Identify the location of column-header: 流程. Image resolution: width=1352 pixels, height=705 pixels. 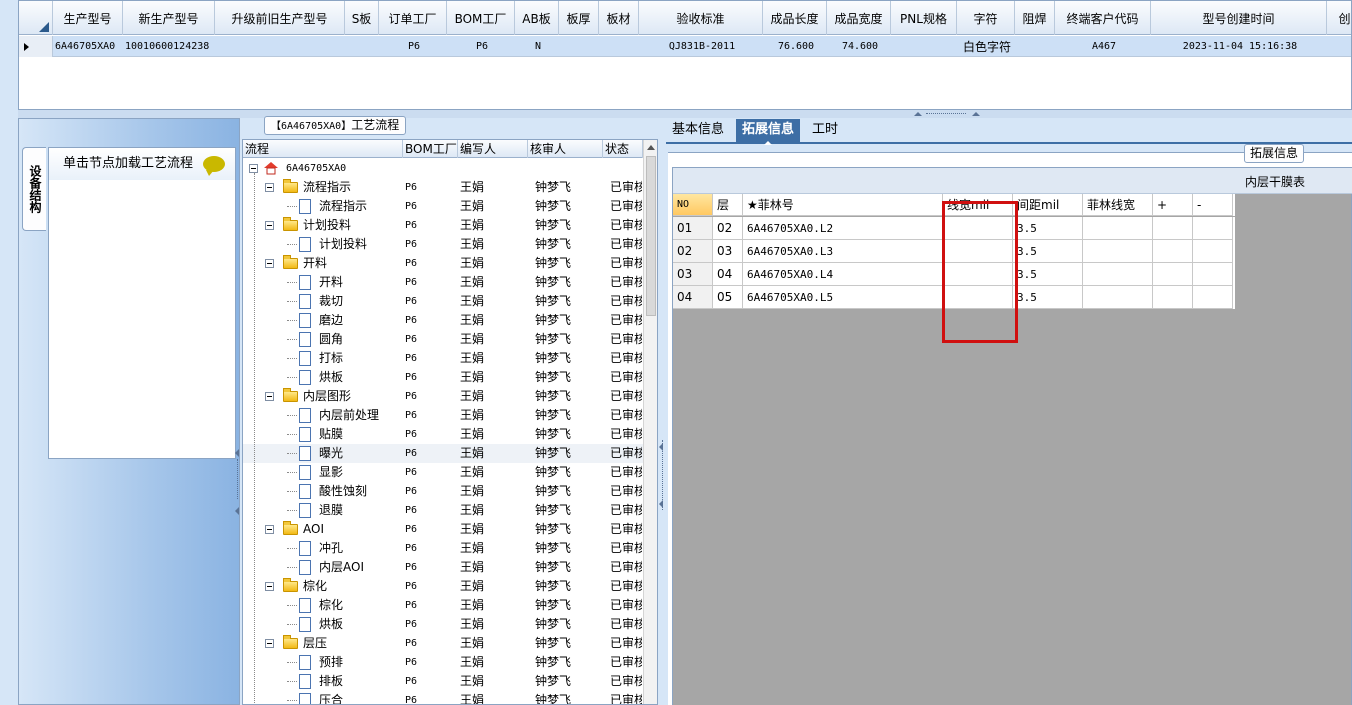
(323, 149).